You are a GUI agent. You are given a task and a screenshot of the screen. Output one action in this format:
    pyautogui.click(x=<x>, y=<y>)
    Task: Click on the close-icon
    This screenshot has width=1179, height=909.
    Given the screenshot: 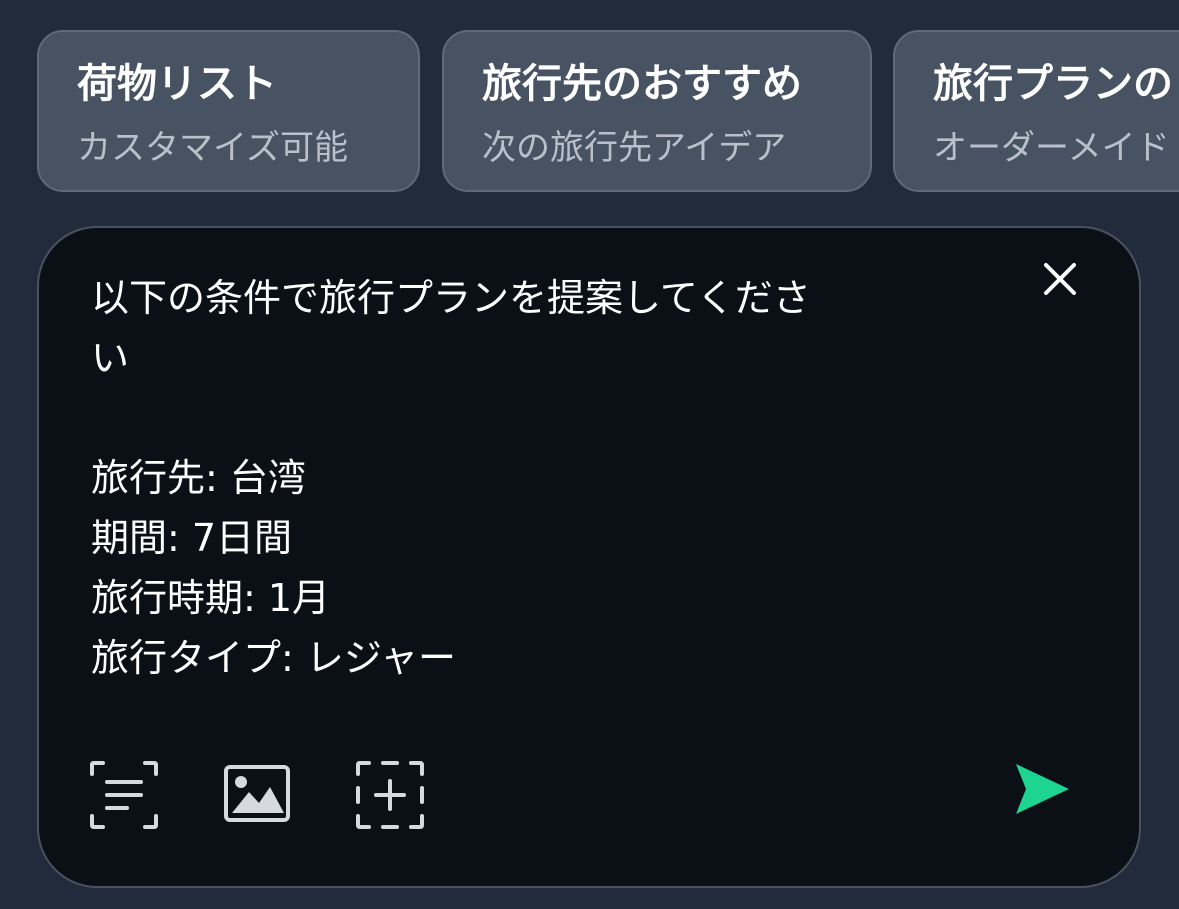 What is the action you would take?
    pyautogui.click(x=1060, y=279)
    